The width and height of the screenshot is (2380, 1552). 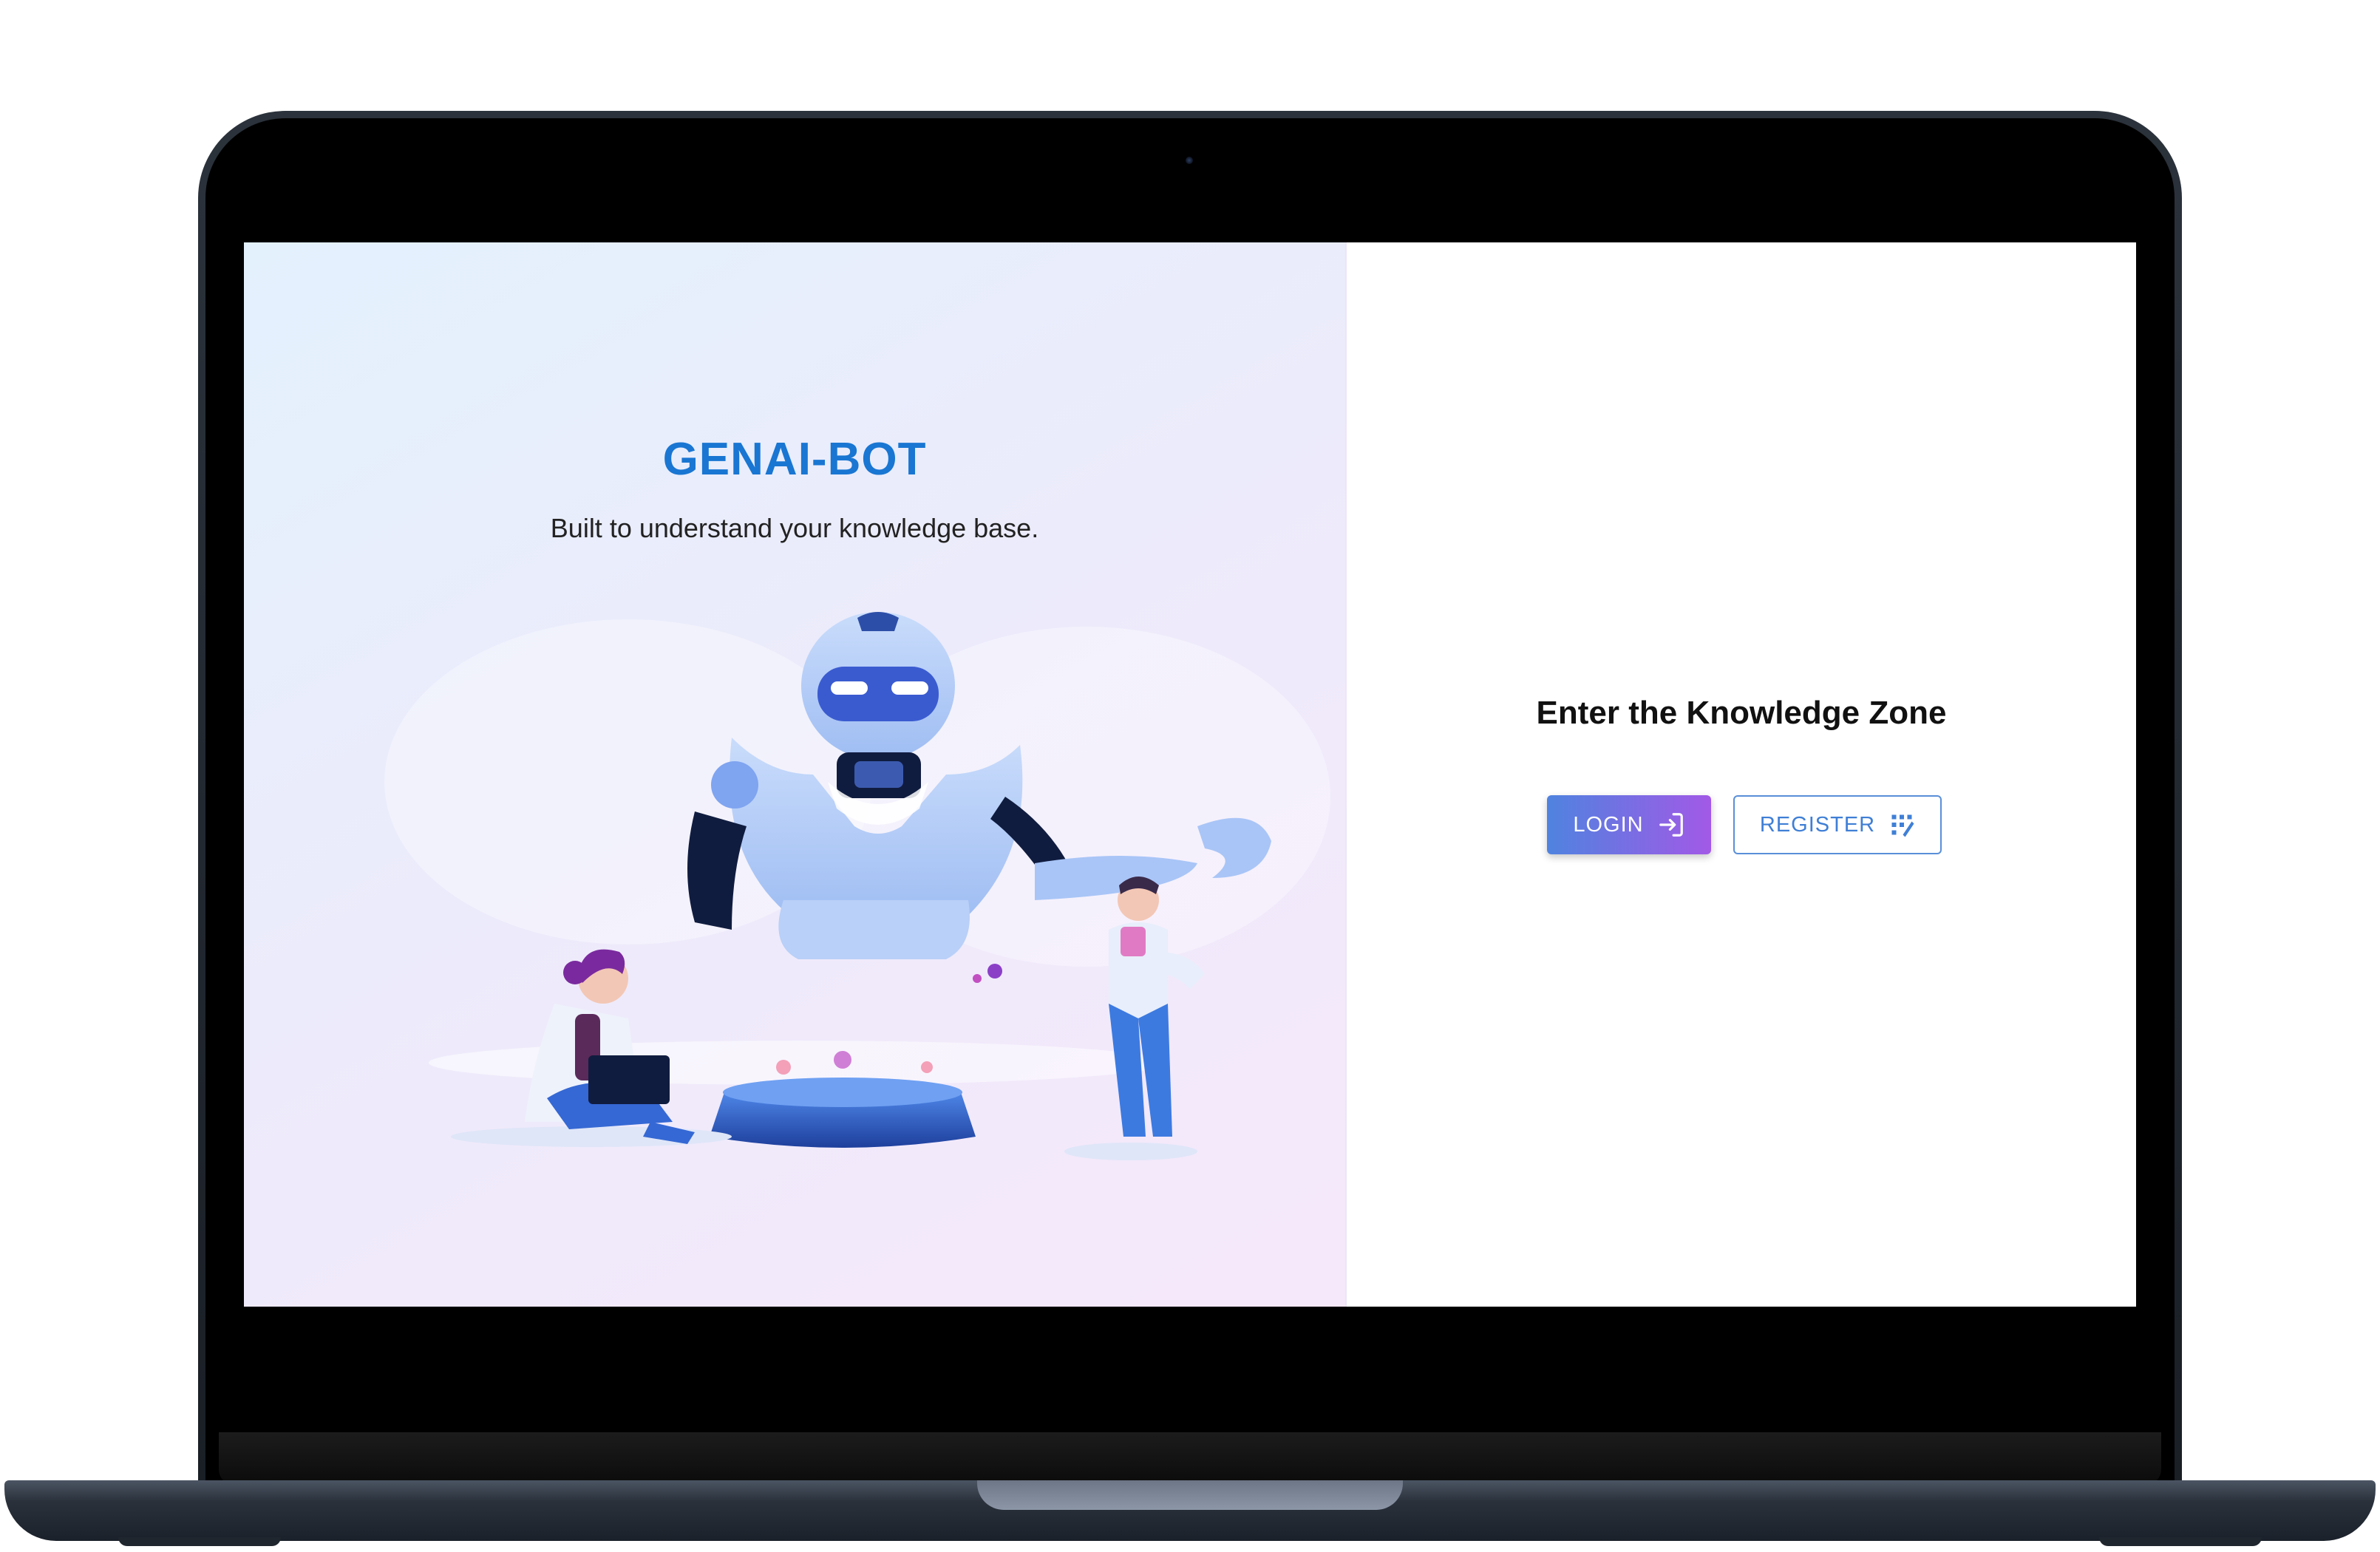 What do you see at coordinates (794, 528) in the screenshot?
I see `app-subtitle: Built to understand your knowledge base.` at bounding box center [794, 528].